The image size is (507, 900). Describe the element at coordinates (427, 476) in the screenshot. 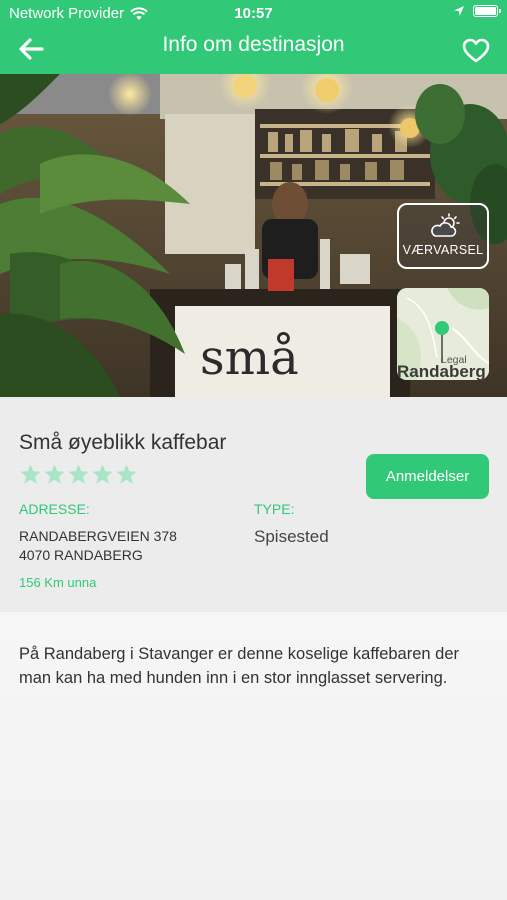

I see `reviews-button: Anmeldelser` at that location.